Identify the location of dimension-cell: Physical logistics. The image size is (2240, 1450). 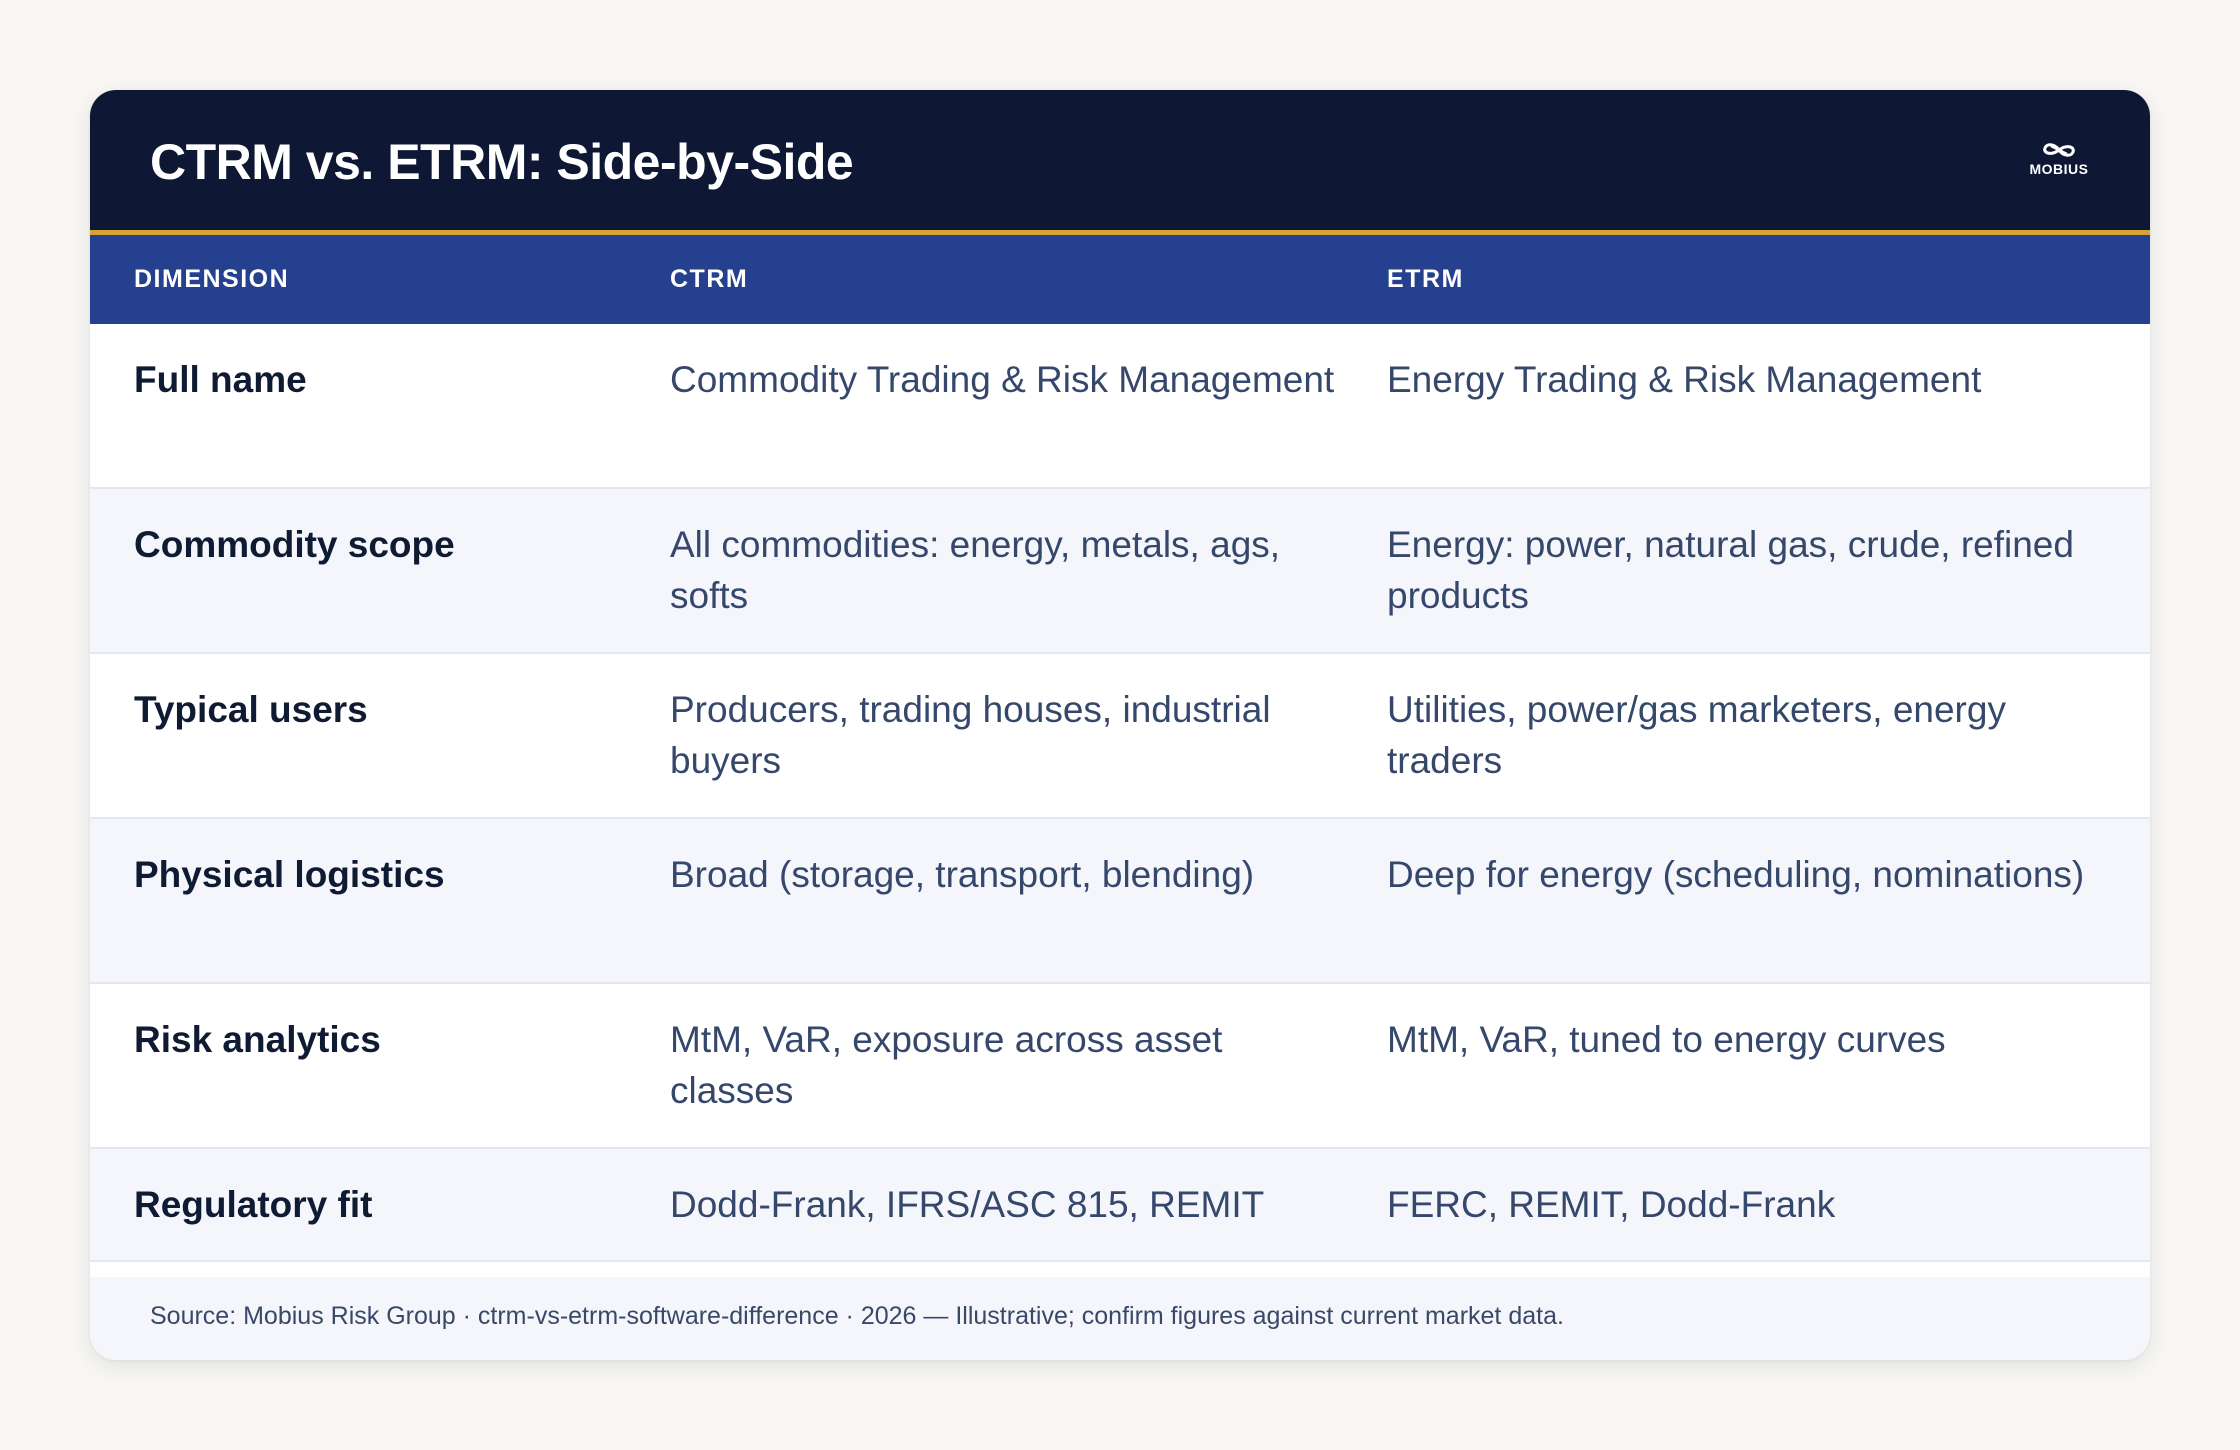
(289, 874).